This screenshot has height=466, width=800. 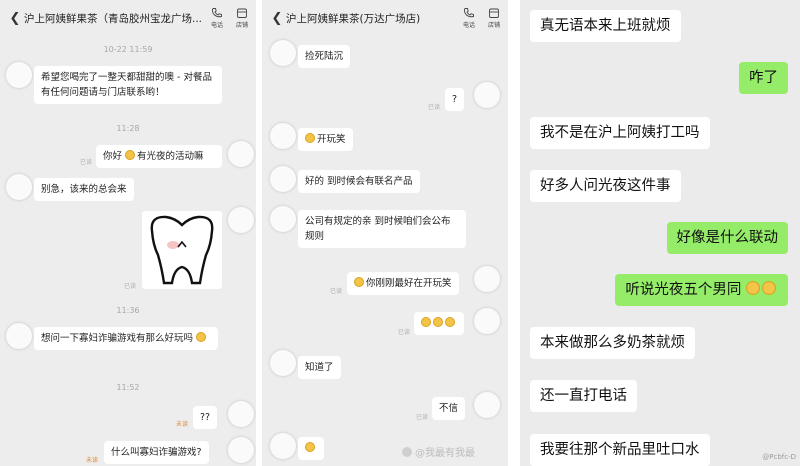 I want to click on message-text: 有光夜的活动嘛, so click(x=170, y=156).